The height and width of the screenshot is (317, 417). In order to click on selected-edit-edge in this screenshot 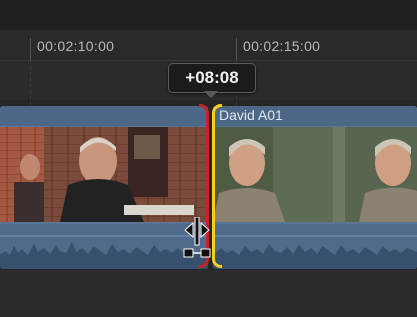, I will do `click(217, 186)`.